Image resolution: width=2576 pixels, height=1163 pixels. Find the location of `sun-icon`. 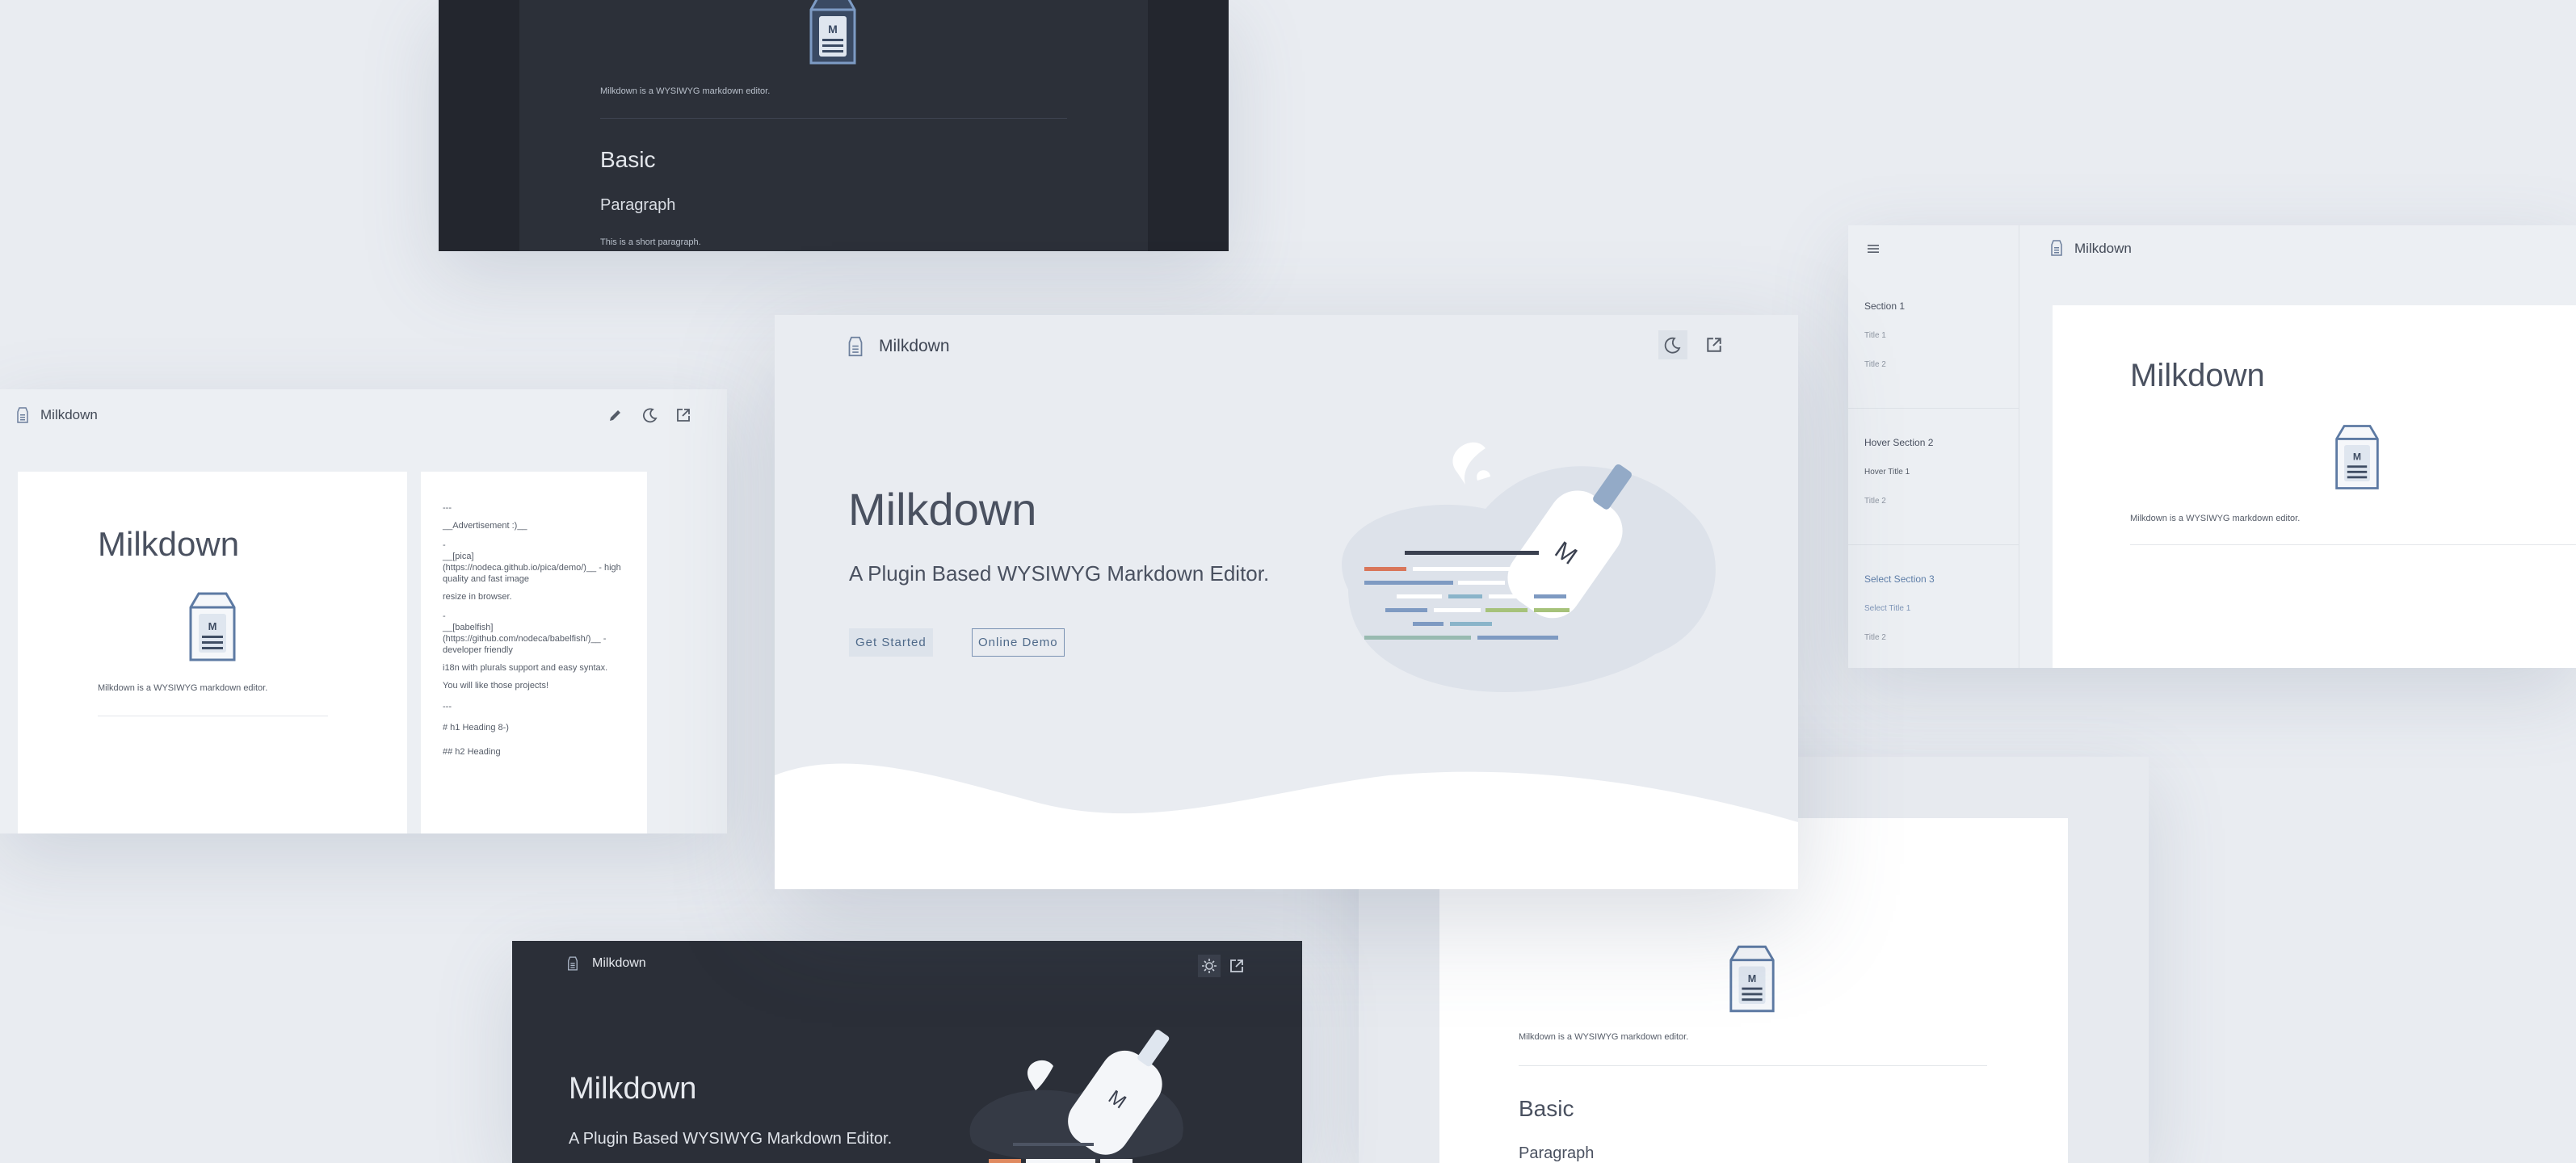

sun-icon is located at coordinates (1209, 966).